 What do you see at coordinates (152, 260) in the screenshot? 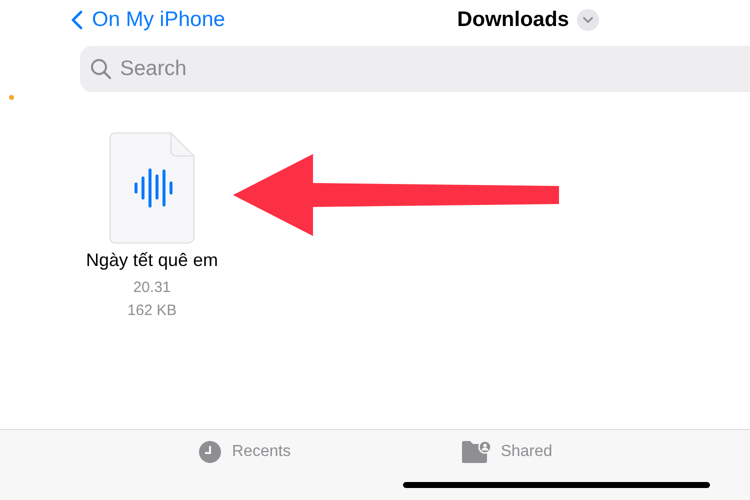
I see `file-name: Ngày tết quê em` at bounding box center [152, 260].